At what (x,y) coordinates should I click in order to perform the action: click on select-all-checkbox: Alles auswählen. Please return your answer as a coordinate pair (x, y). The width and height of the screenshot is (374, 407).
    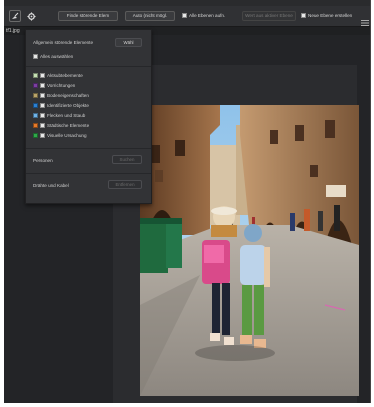
    Looking at the image, I should click on (53, 57).